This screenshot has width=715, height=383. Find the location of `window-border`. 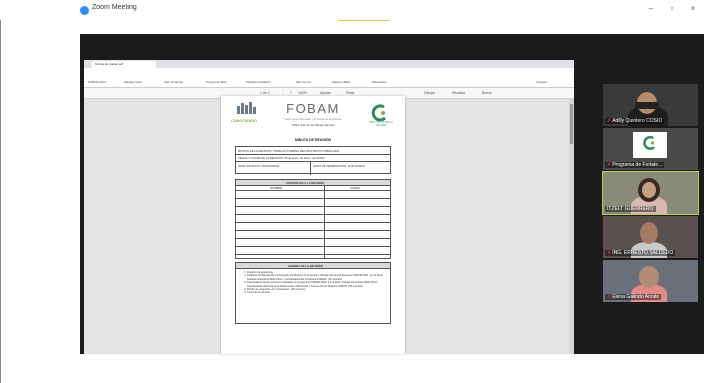

window-border is located at coordinates (0, 201).